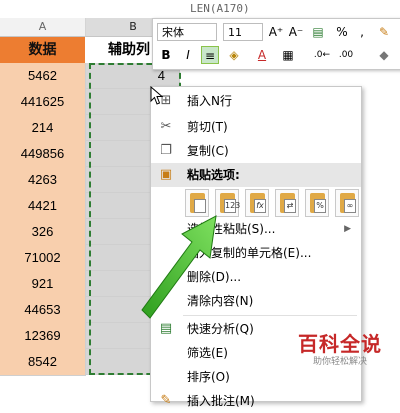 The image size is (400, 413). Describe the element at coordinates (166, 174) in the screenshot. I see `paste-icon: ▣` at that location.